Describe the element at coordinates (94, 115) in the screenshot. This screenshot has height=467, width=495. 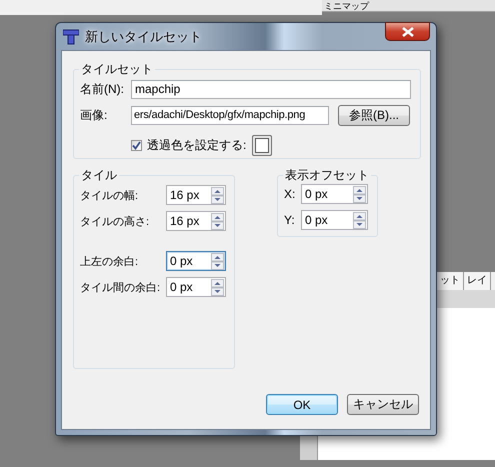
I see `field-label: 画像:` at that location.